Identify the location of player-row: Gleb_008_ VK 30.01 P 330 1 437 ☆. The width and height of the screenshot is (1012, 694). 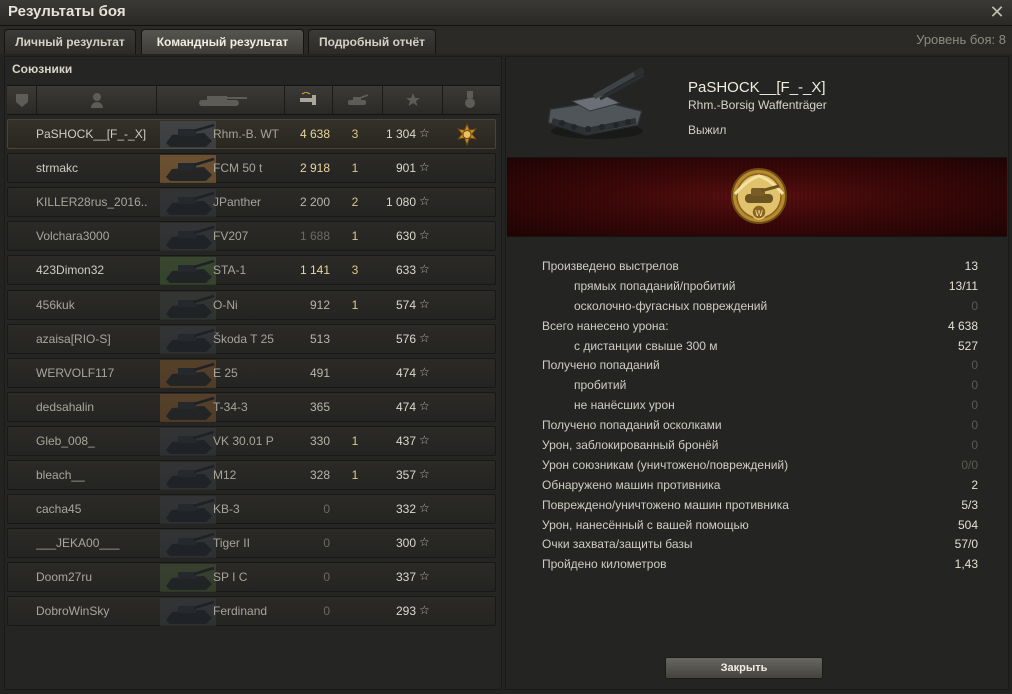
(251, 440).